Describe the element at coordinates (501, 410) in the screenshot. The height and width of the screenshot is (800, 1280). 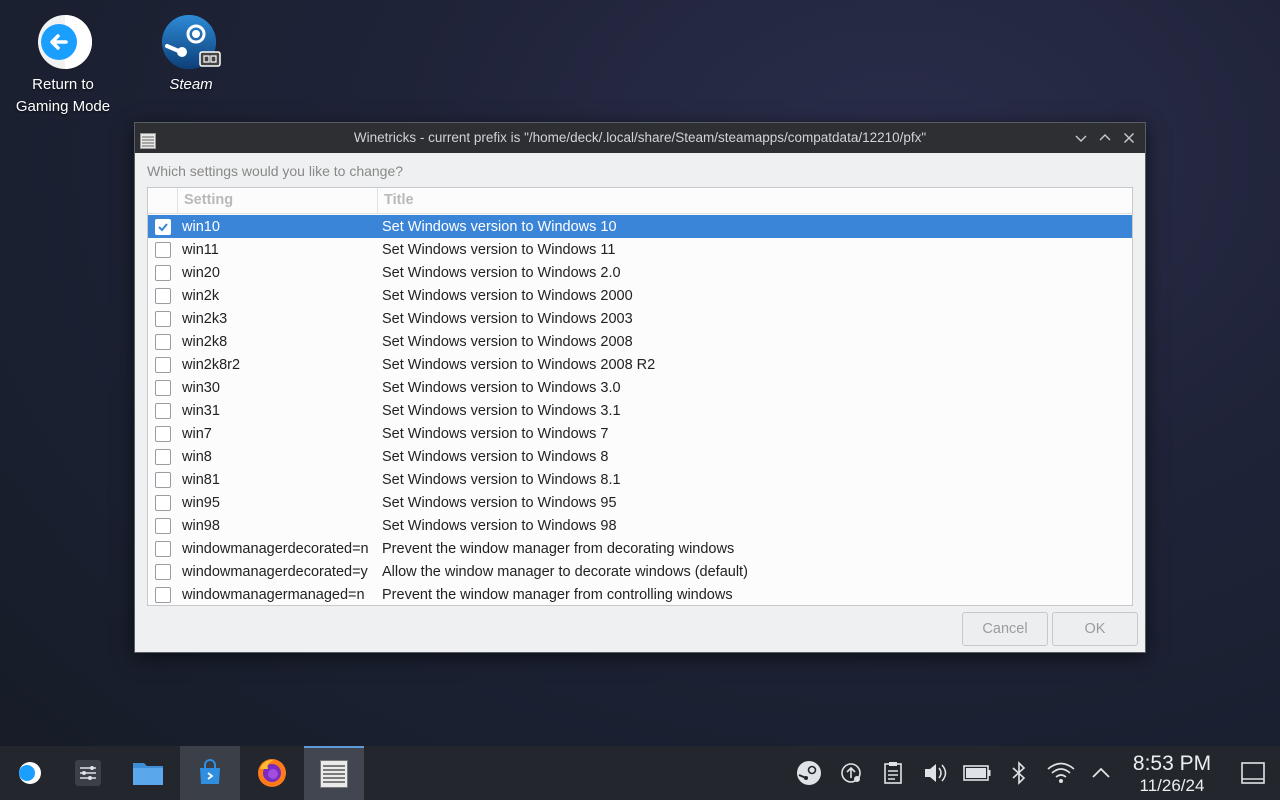
I see `row-title: Set Windows version to Windows 3.1` at that location.